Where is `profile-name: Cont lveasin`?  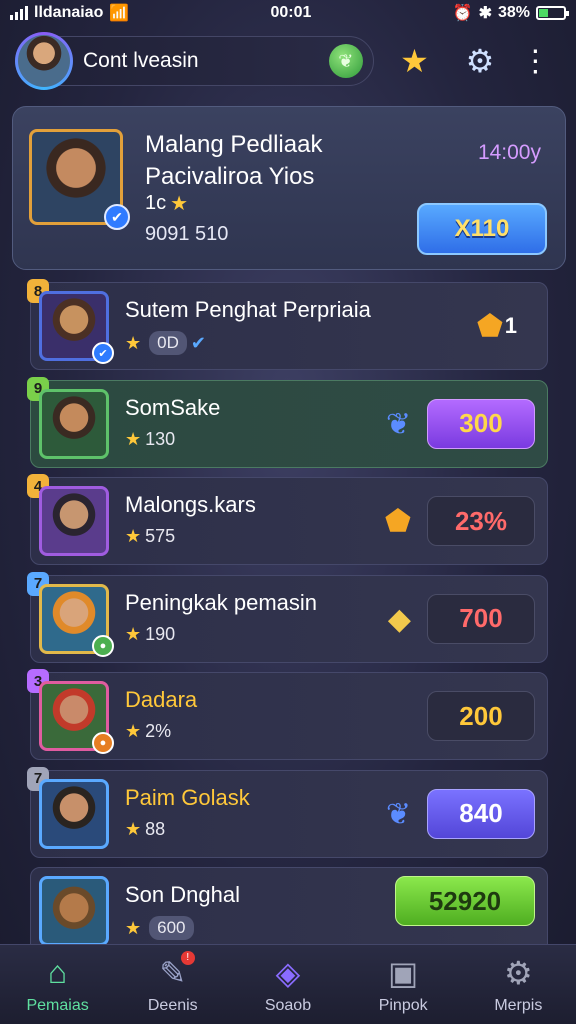 profile-name: Cont lveasin is located at coordinates (141, 60).